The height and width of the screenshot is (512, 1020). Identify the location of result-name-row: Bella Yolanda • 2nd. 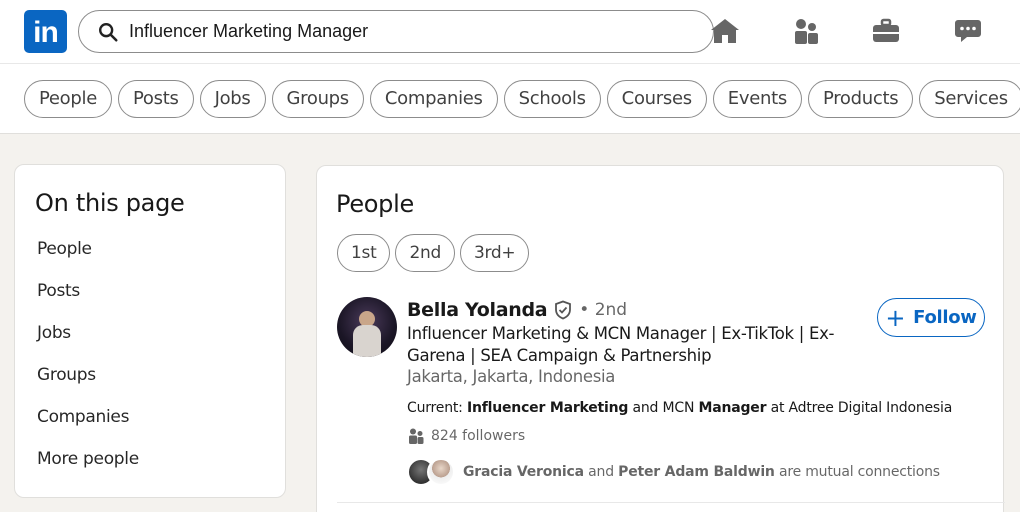
(517, 310).